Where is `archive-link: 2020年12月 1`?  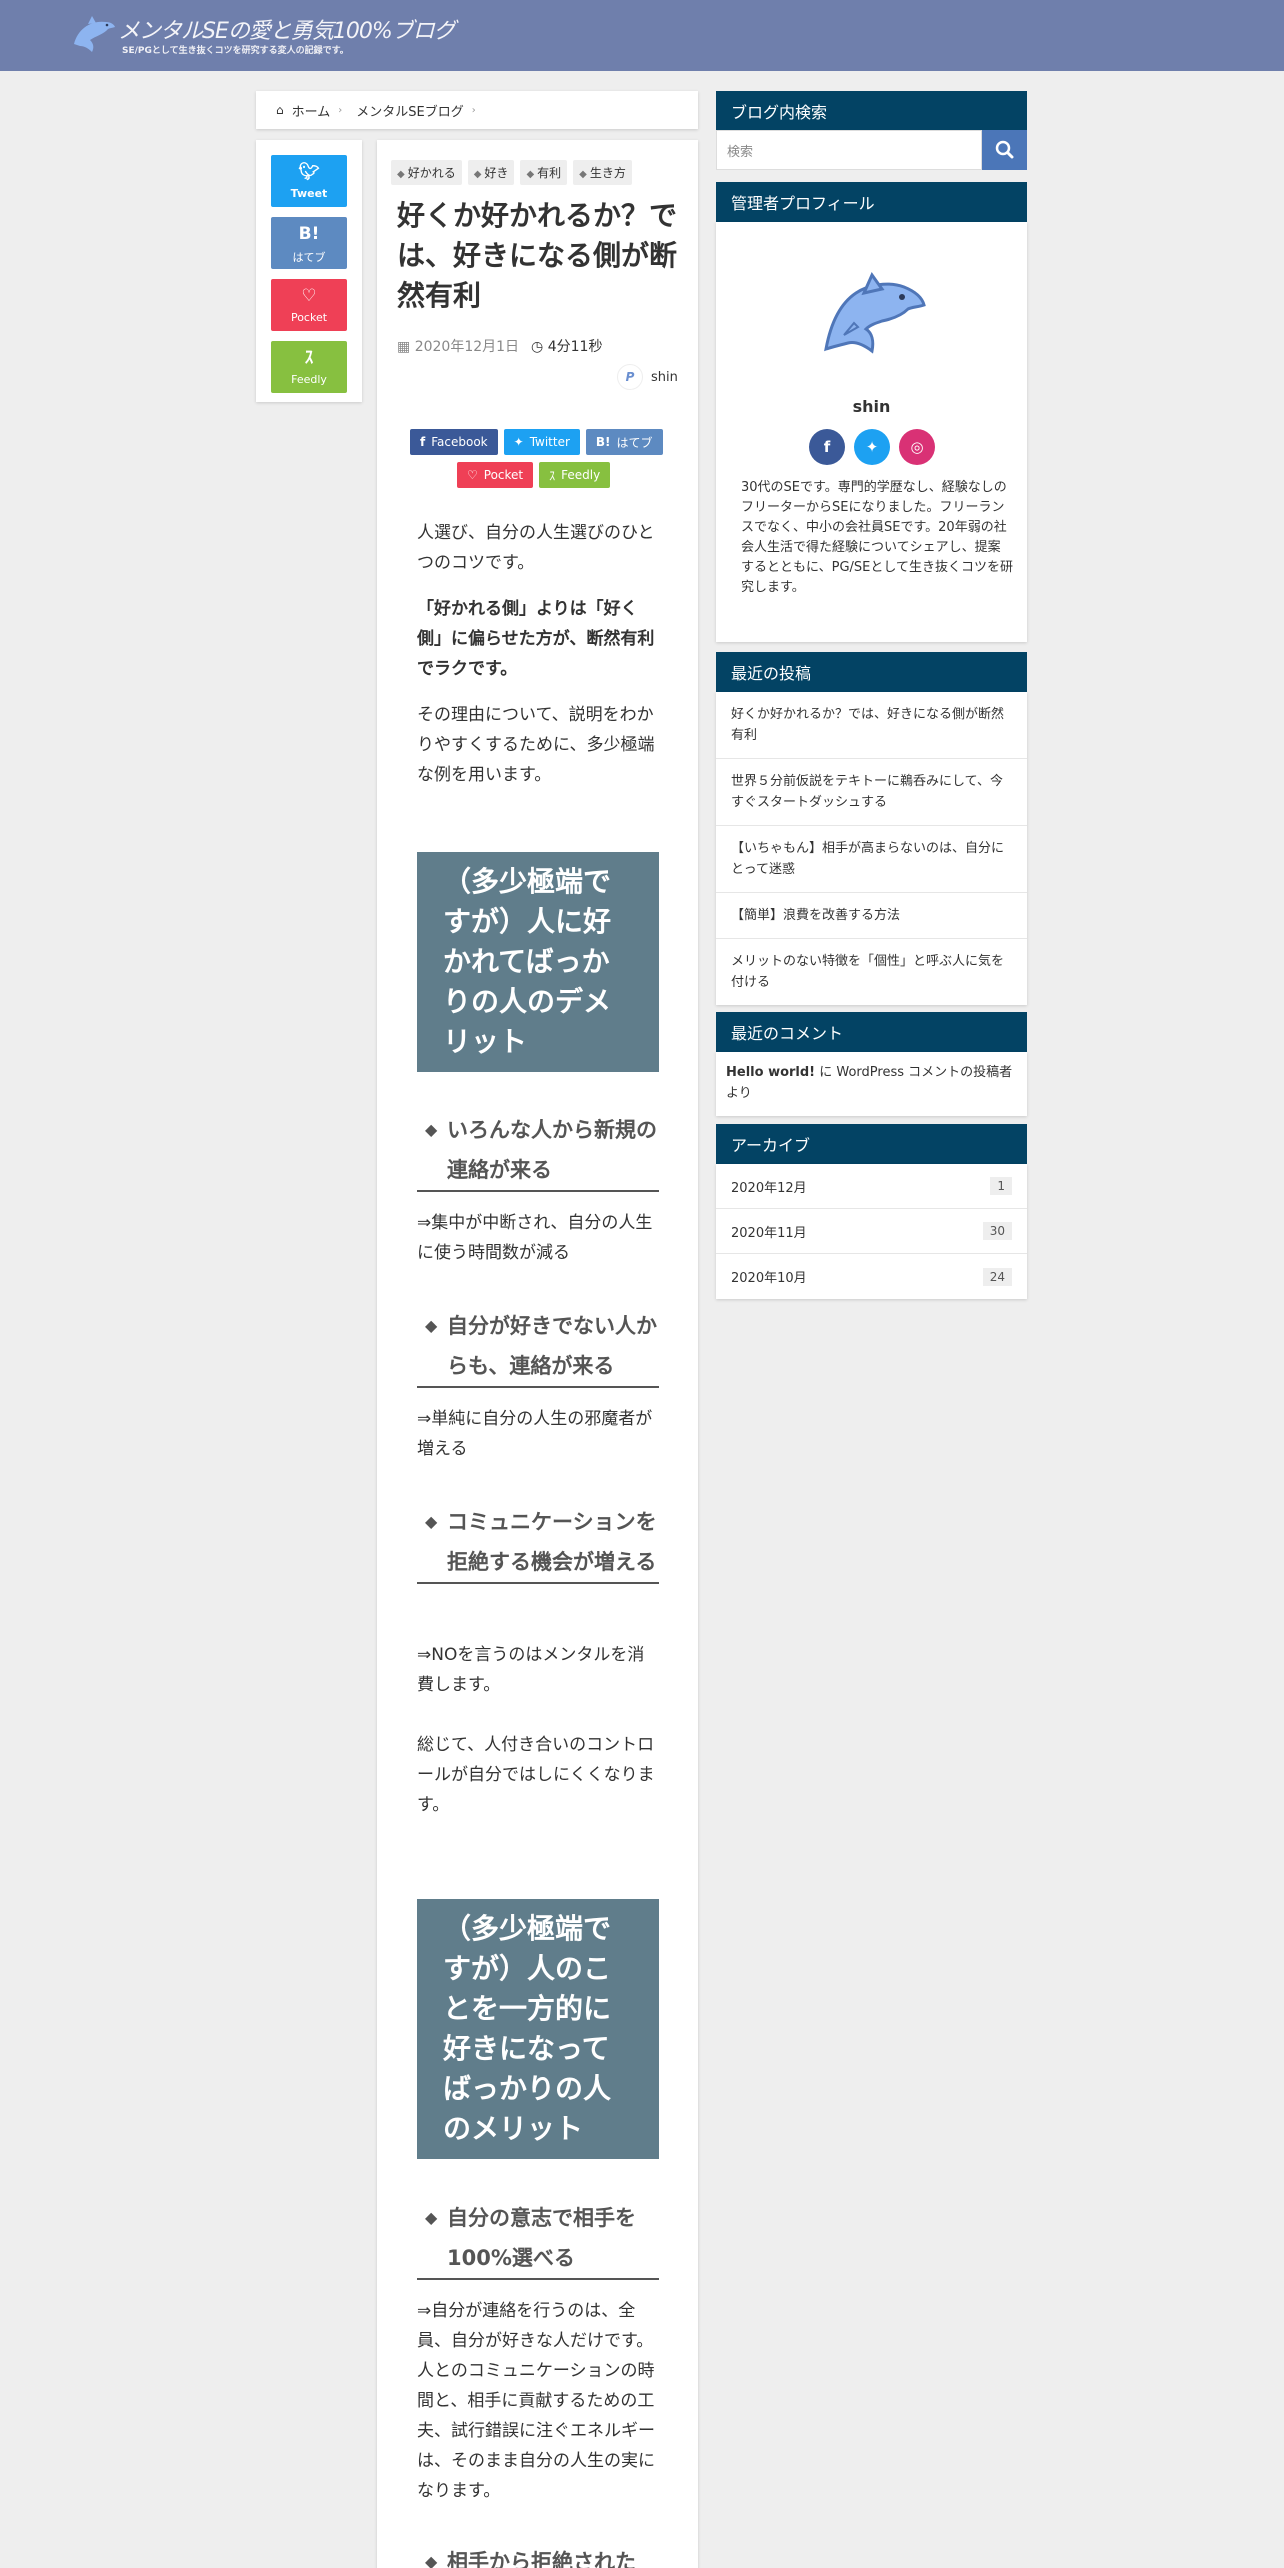 archive-link: 2020年12月 1 is located at coordinates (871, 1186).